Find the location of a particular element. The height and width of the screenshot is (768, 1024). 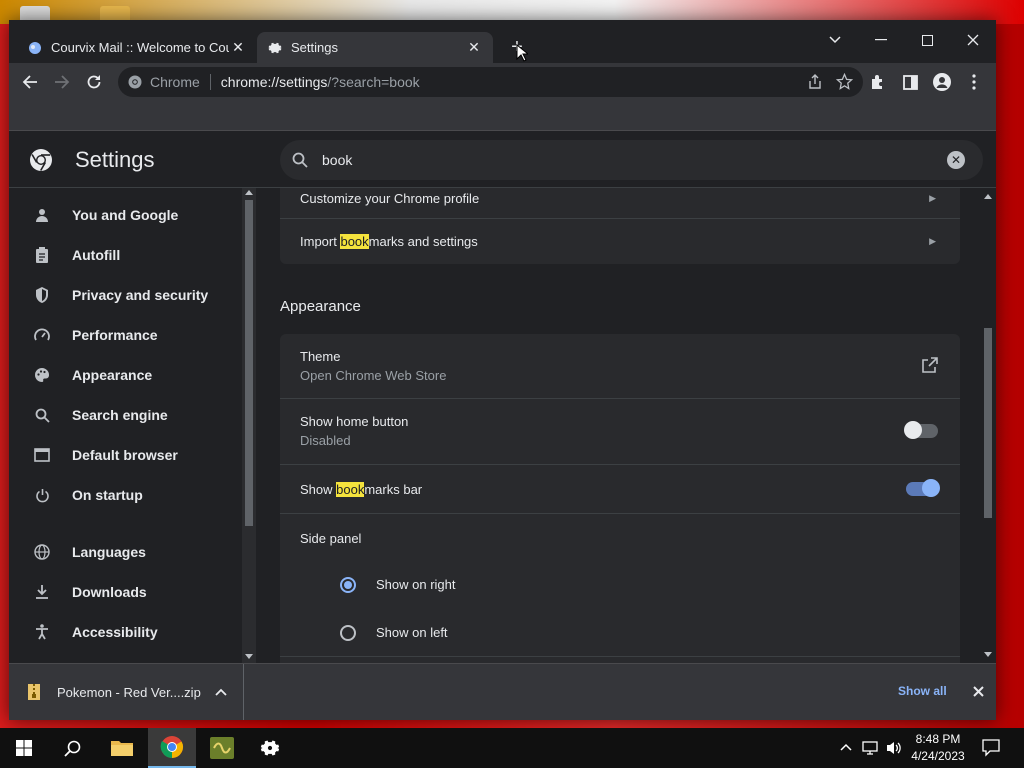

sidebar-item-label: Performance is located at coordinates (115, 335).